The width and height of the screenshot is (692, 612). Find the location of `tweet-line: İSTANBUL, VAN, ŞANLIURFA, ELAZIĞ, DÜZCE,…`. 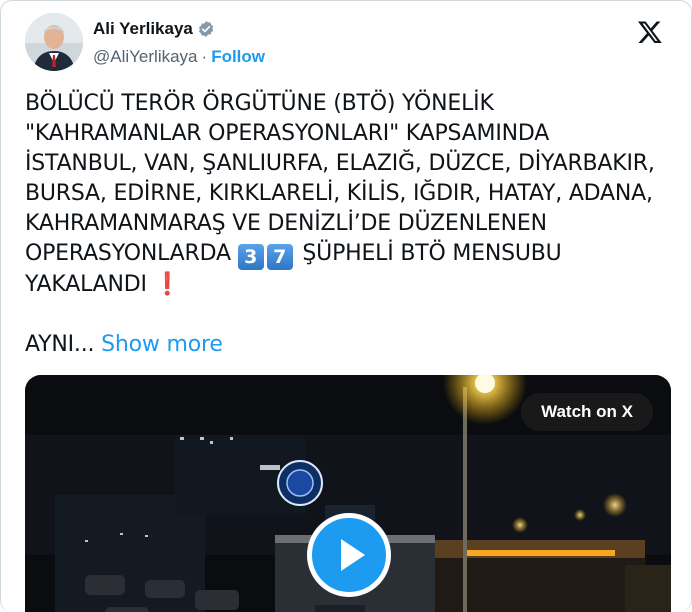

tweet-line: İSTANBUL, VAN, ŞANLIURFA, ELAZIĞ, DÜZCE,… is located at coordinates (340, 163).